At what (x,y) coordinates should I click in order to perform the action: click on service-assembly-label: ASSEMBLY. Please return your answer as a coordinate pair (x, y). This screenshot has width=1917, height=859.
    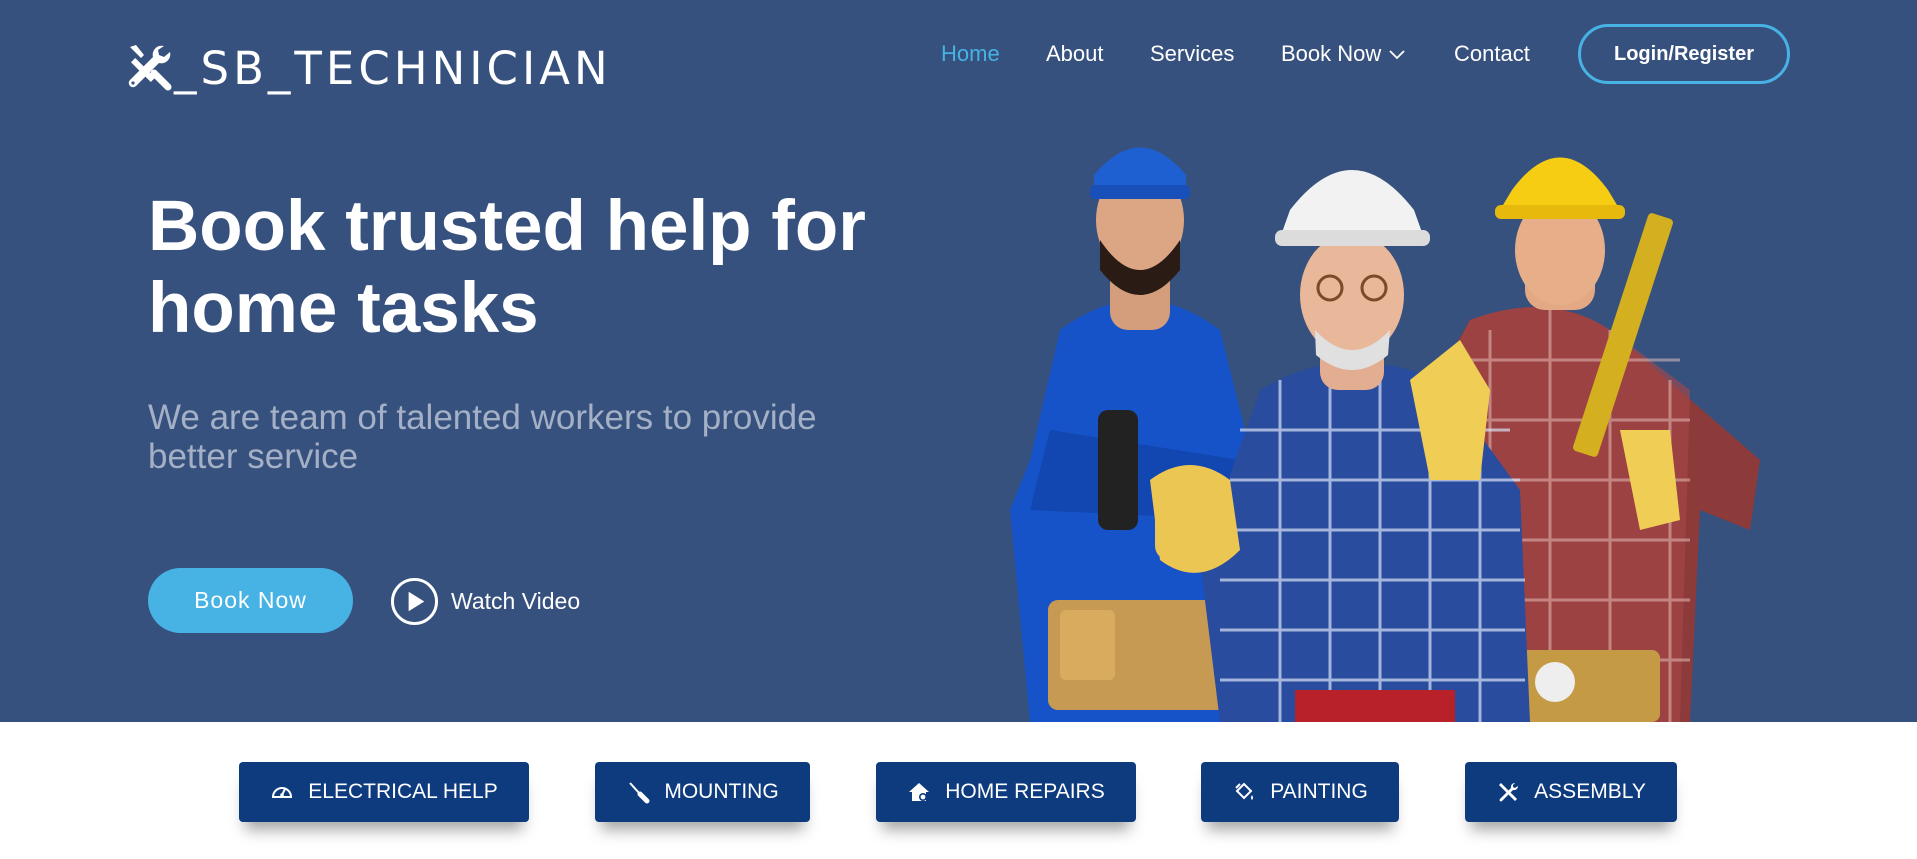
    Looking at the image, I should click on (1590, 791).